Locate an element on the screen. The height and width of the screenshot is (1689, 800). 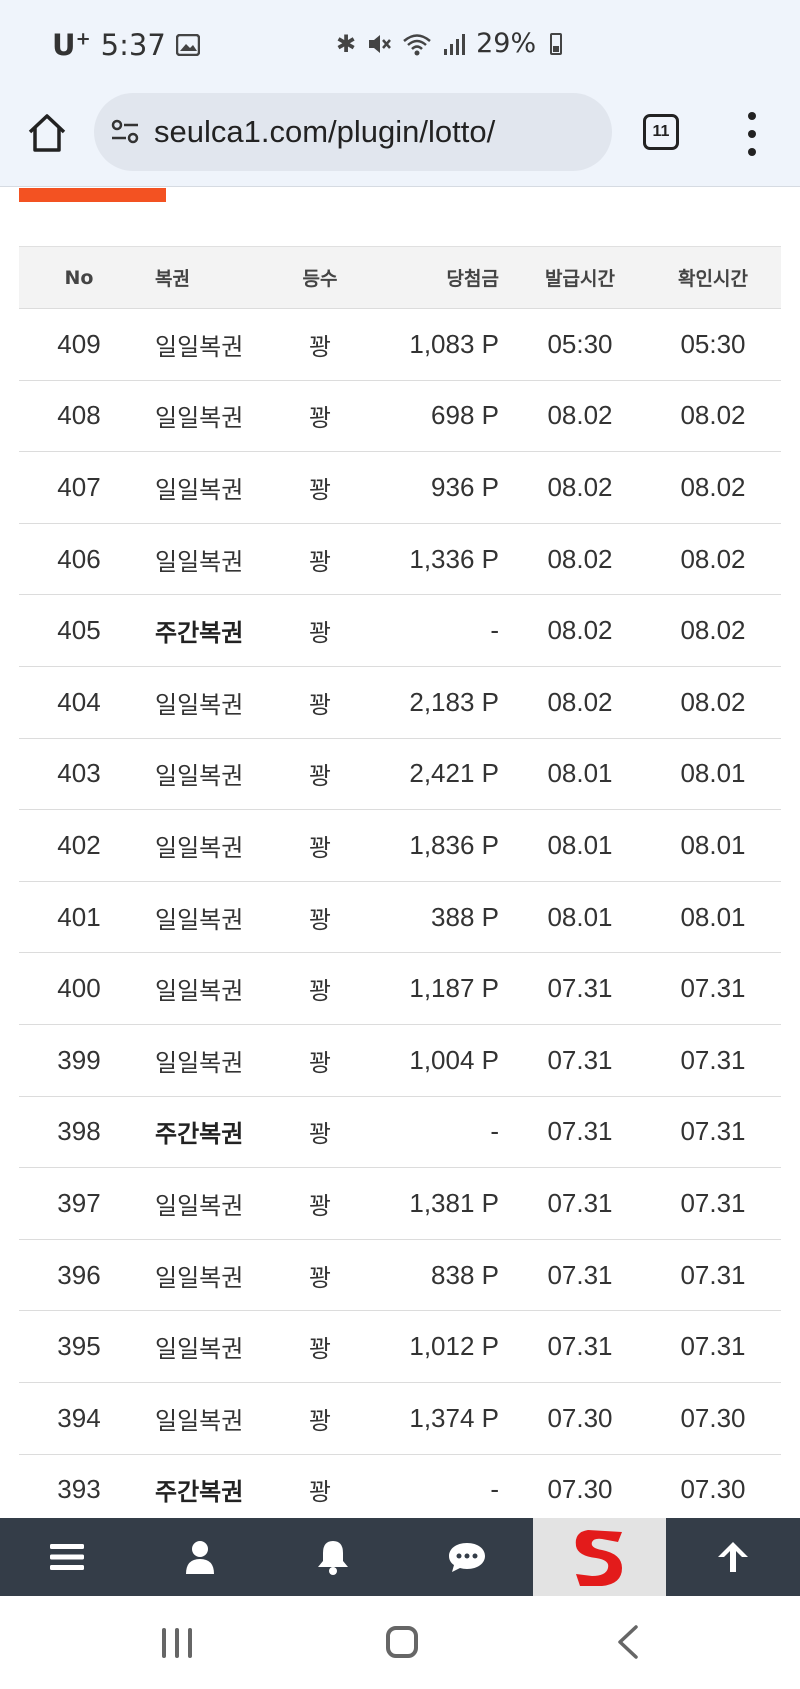
table-row: 403 일일복권 꽝 2,421 P 08.01 08.01 is located at coordinates (400, 774).